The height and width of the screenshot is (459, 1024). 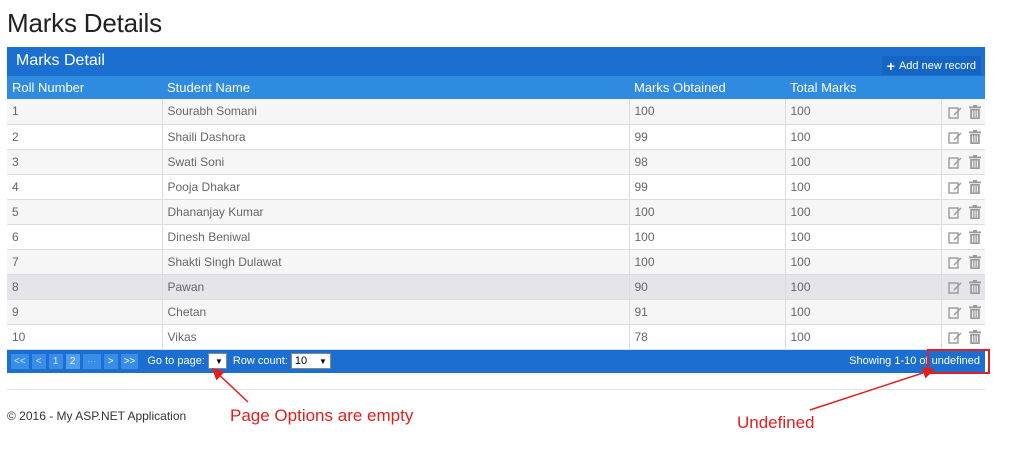 I want to click on arrow-page-options, so click(x=230, y=385).